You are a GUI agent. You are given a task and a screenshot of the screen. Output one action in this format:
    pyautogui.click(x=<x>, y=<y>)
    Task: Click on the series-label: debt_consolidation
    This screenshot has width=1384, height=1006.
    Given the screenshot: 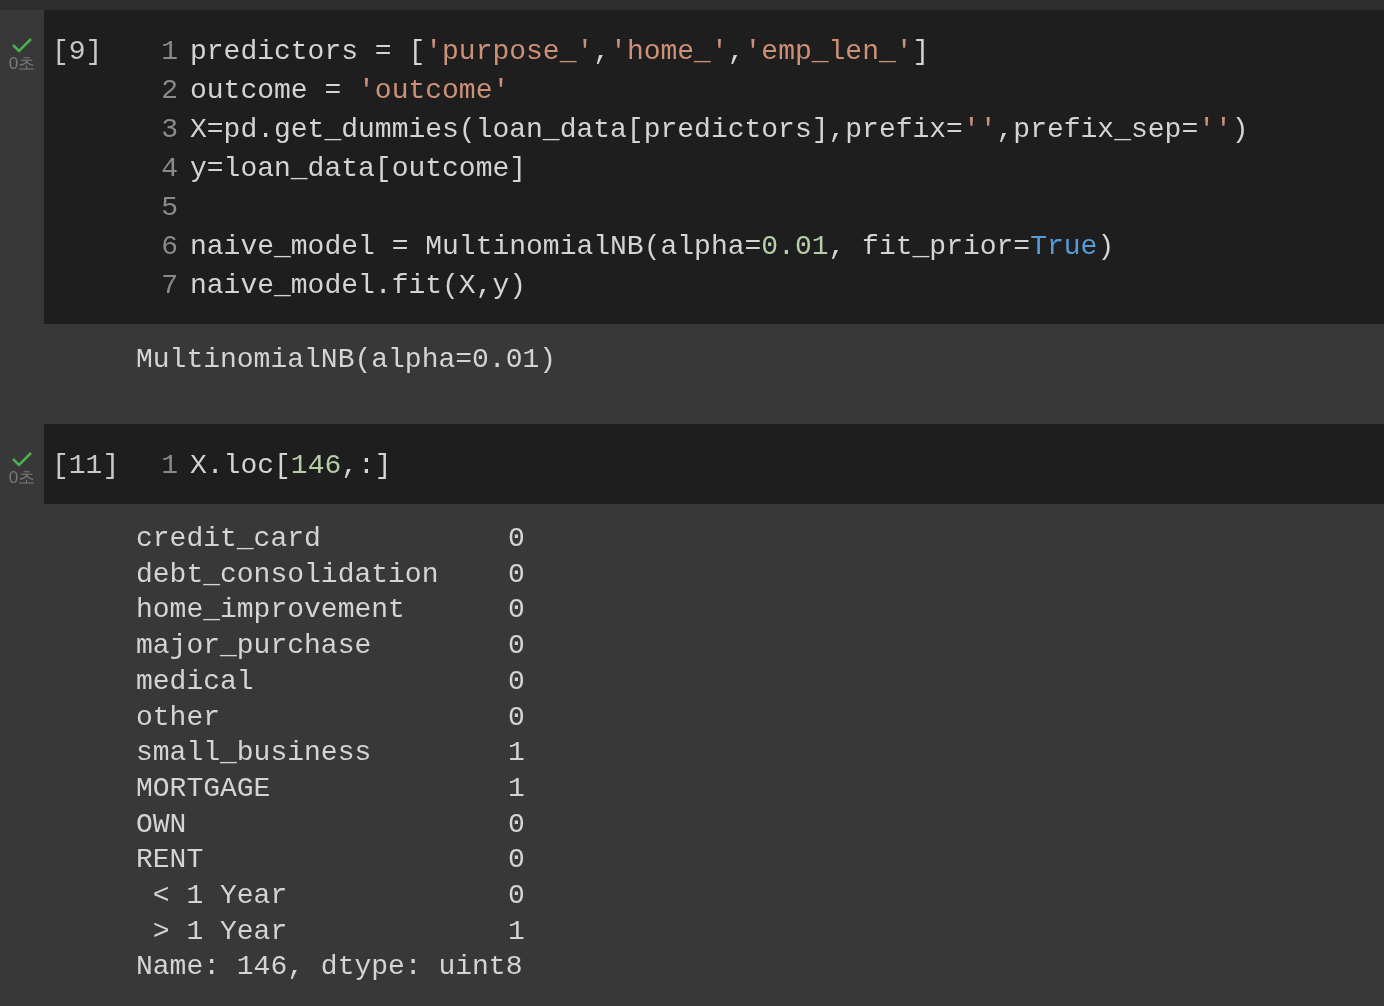 What is the action you would take?
    pyautogui.click(x=288, y=574)
    